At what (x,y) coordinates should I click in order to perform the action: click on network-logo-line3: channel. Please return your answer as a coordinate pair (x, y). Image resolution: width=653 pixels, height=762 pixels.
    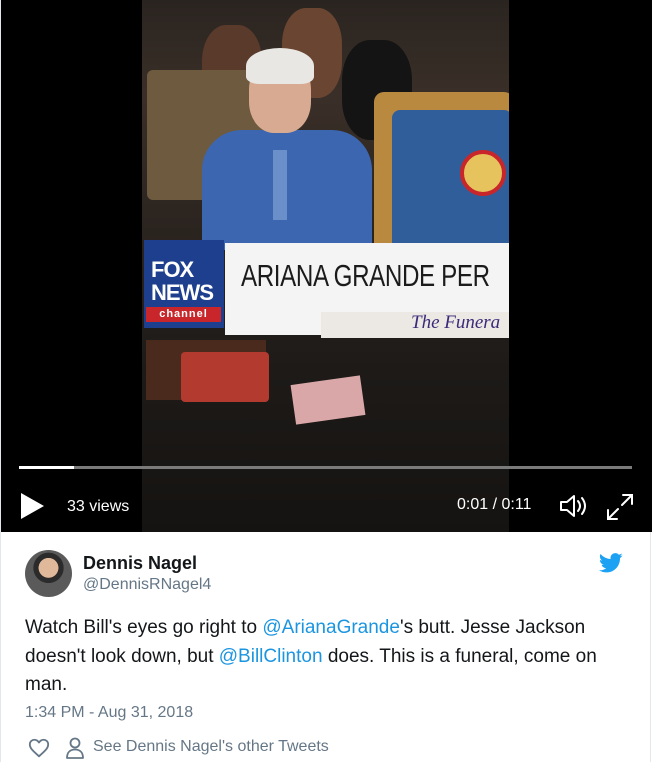
    Looking at the image, I should click on (183, 314).